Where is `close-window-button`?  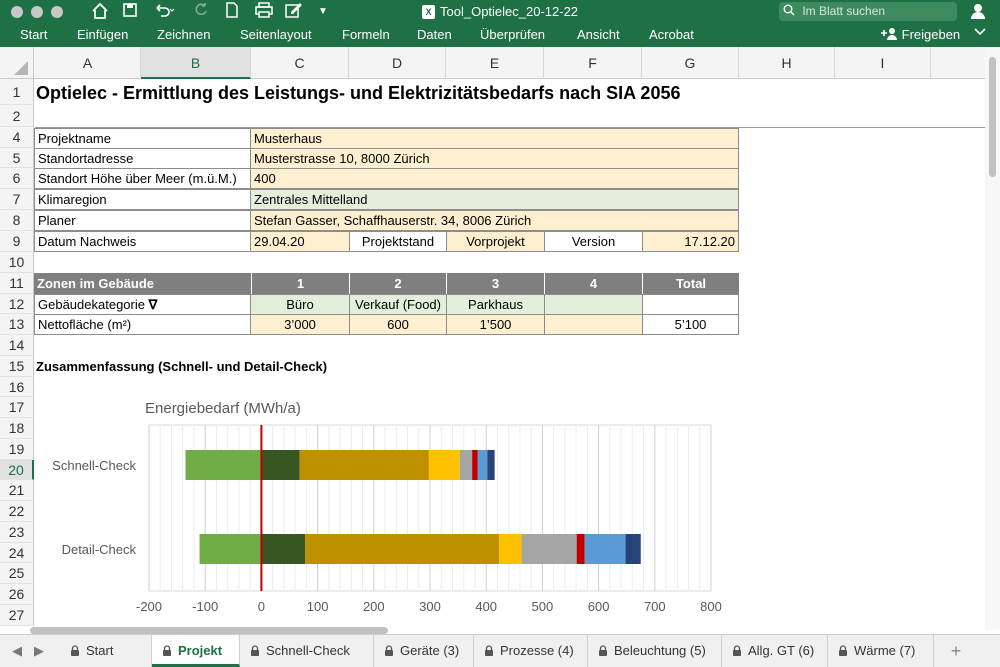 close-window-button is located at coordinates (17, 12).